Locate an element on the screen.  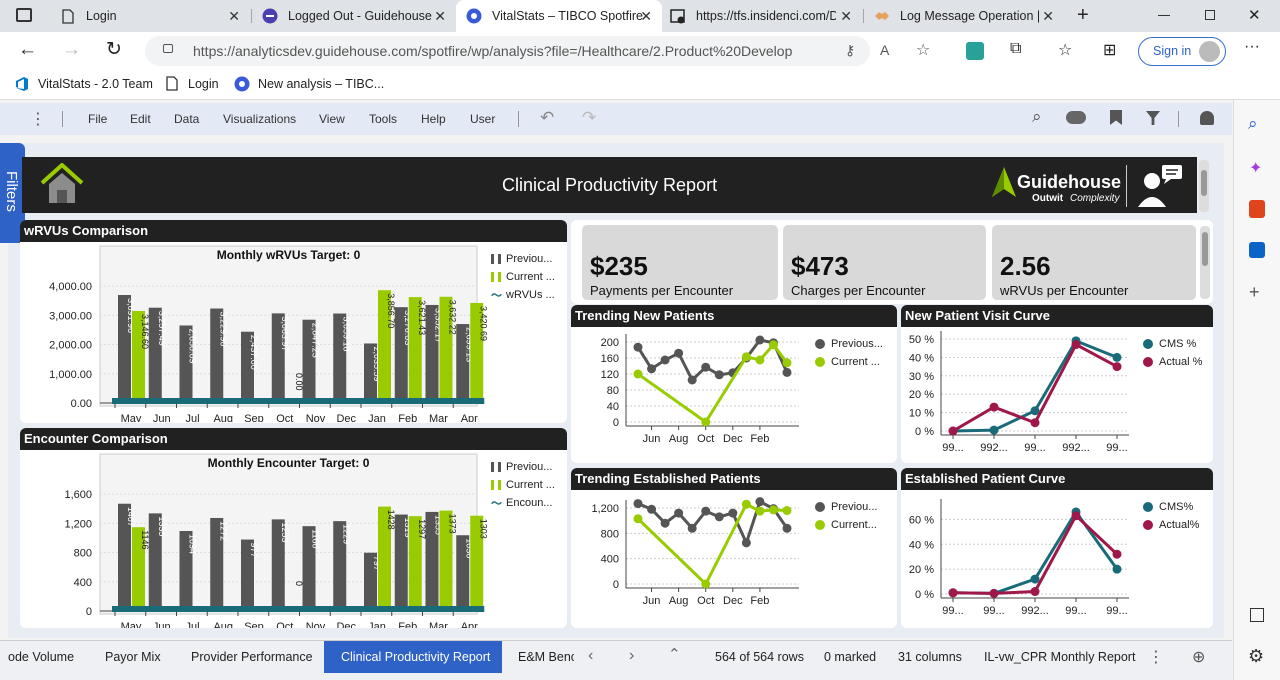
page-icon is located at coordinates (68, 16).